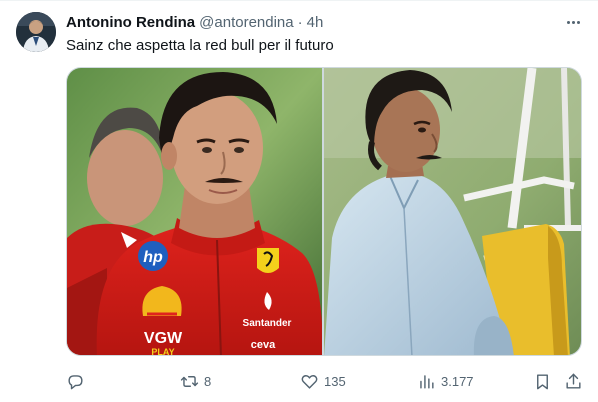 This screenshot has width=598, height=402. I want to click on views-icon, so click(427, 381).